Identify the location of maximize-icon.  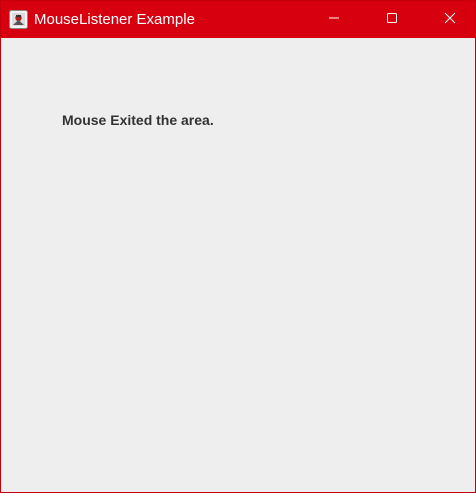
(392, 20).